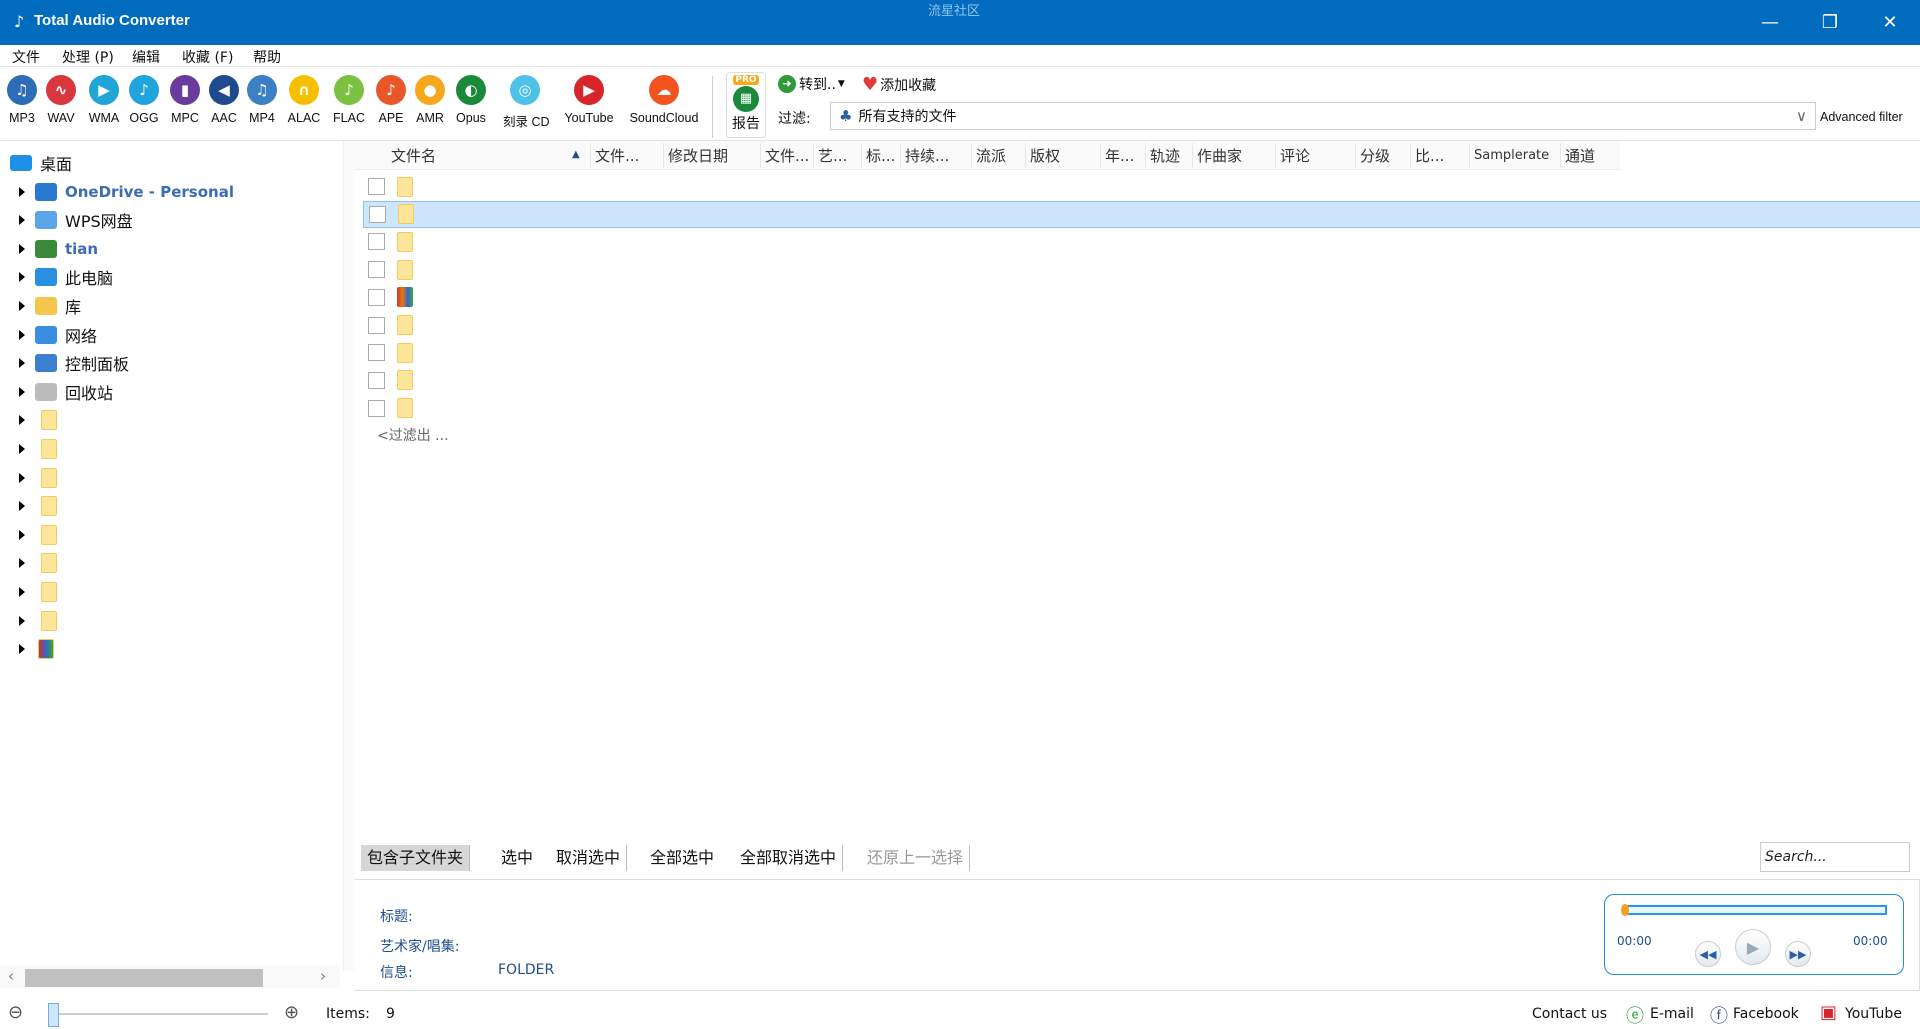 The image size is (1920, 1029). What do you see at coordinates (517, 858) in the screenshot?
I see `bottom-button: 选中` at bounding box center [517, 858].